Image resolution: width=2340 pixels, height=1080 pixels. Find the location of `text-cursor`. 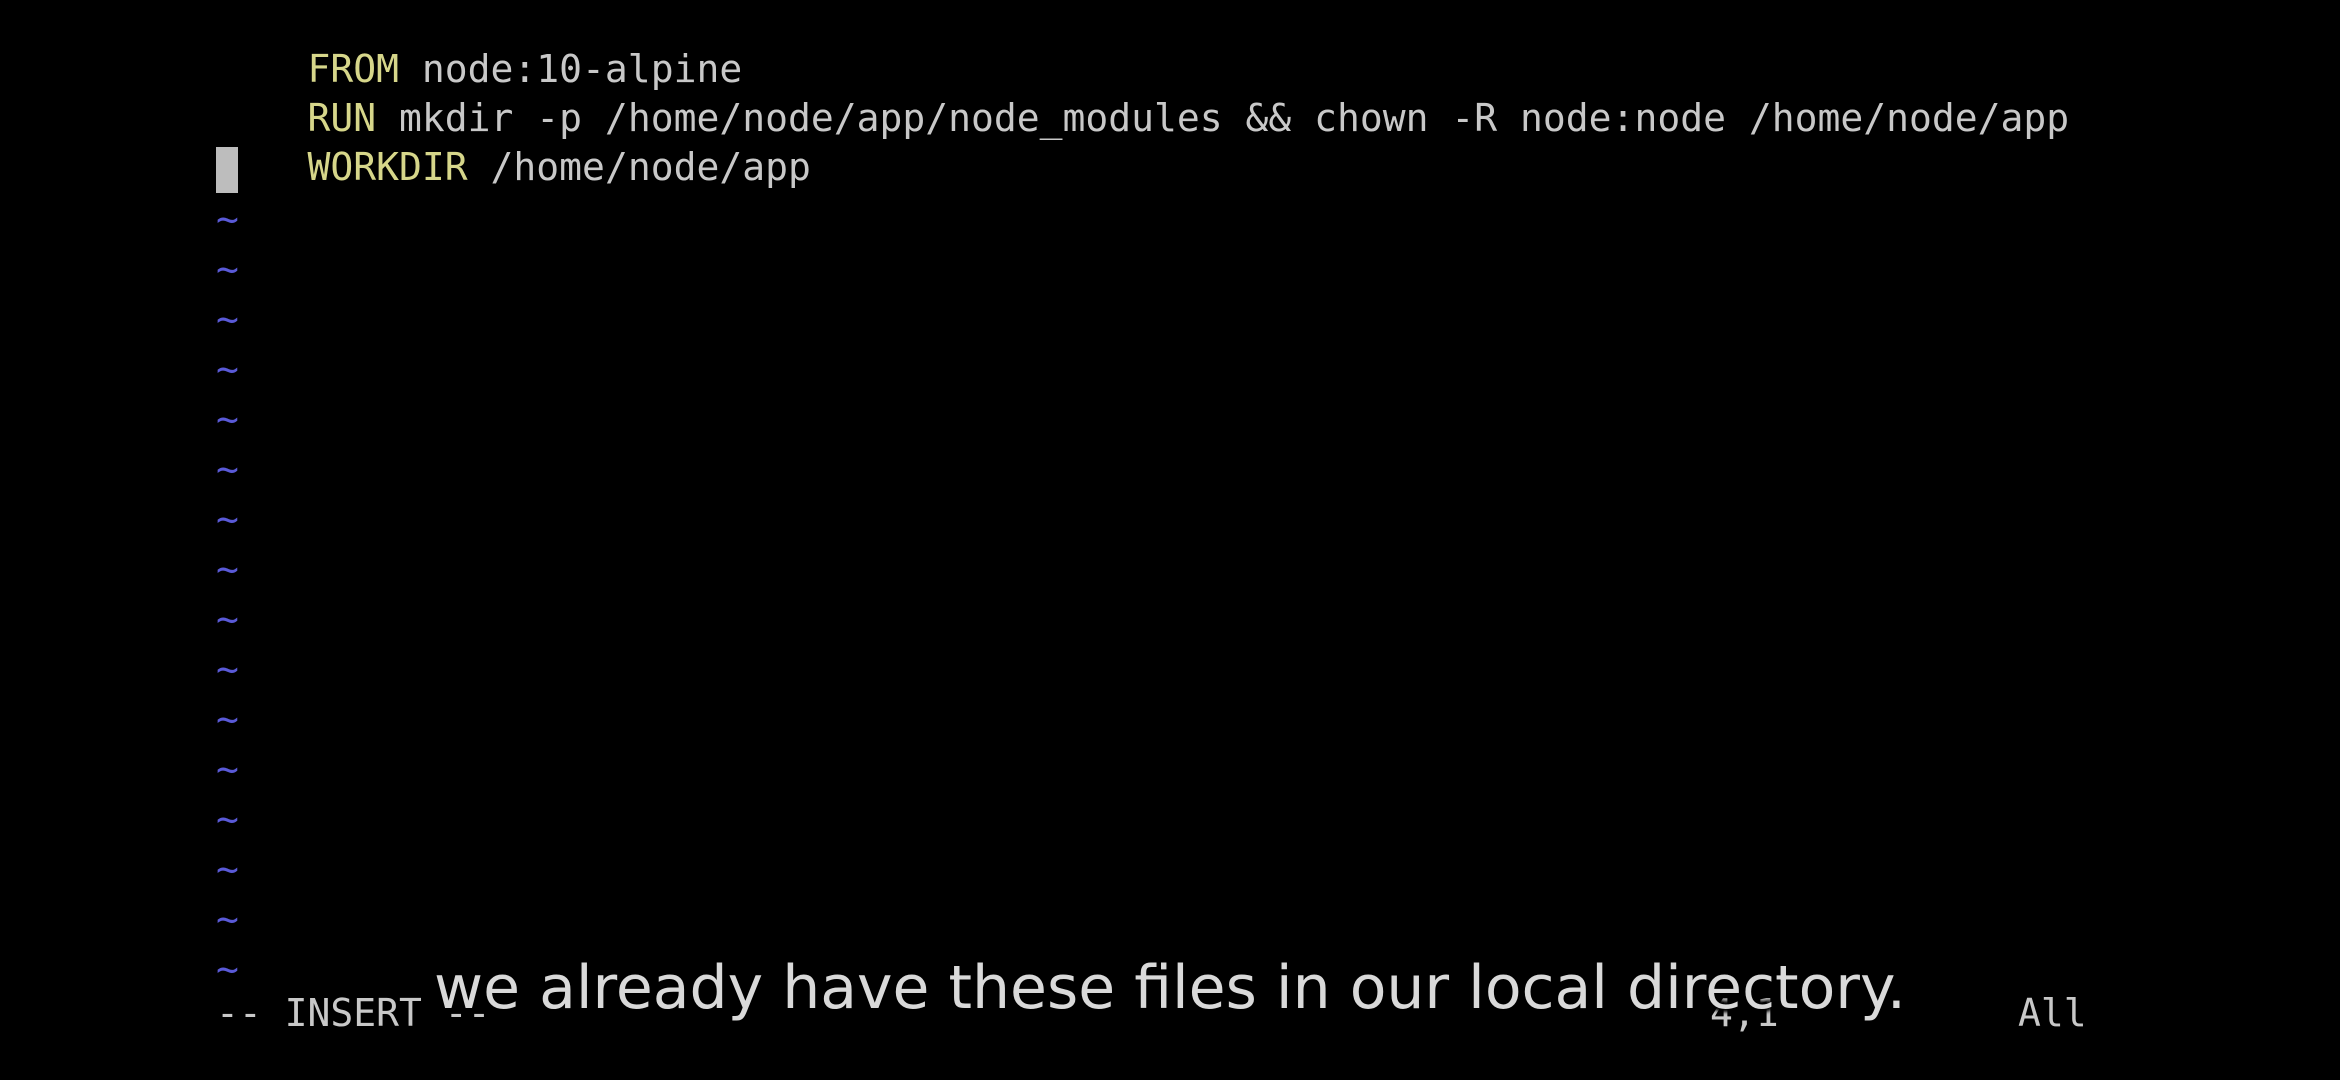

text-cursor is located at coordinates (227, 170).